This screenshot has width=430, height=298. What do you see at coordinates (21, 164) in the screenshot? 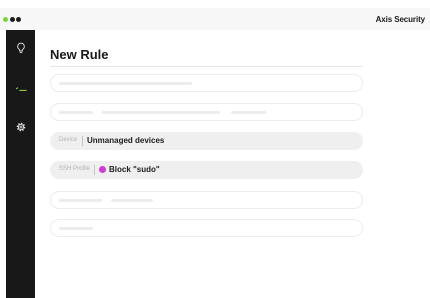
I see `sidebar` at bounding box center [21, 164].